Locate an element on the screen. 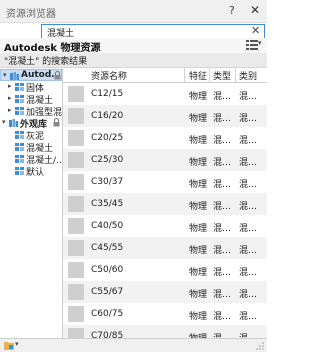  tree-item-label: 默认 is located at coordinates (35, 173).